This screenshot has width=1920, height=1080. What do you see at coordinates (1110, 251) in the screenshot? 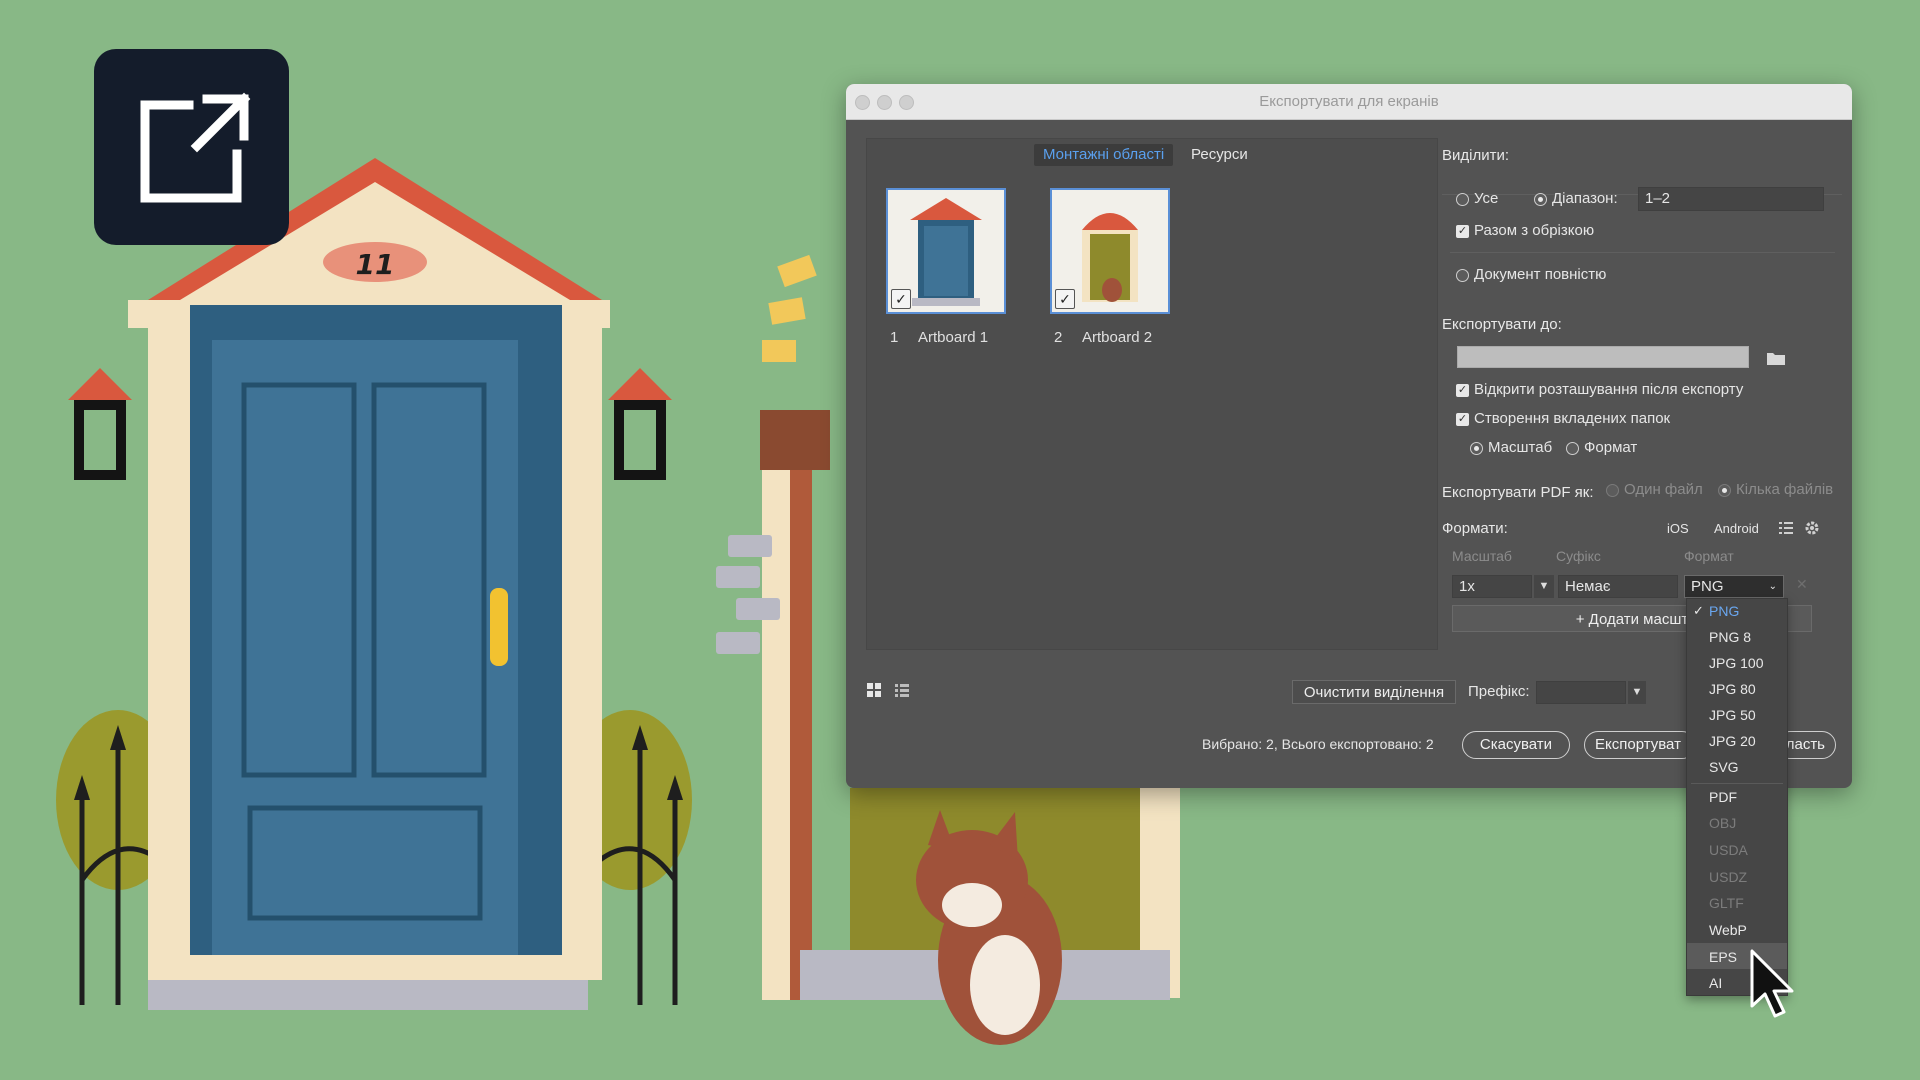
I see `artboard-thumbnail-2: ✓` at bounding box center [1110, 251].